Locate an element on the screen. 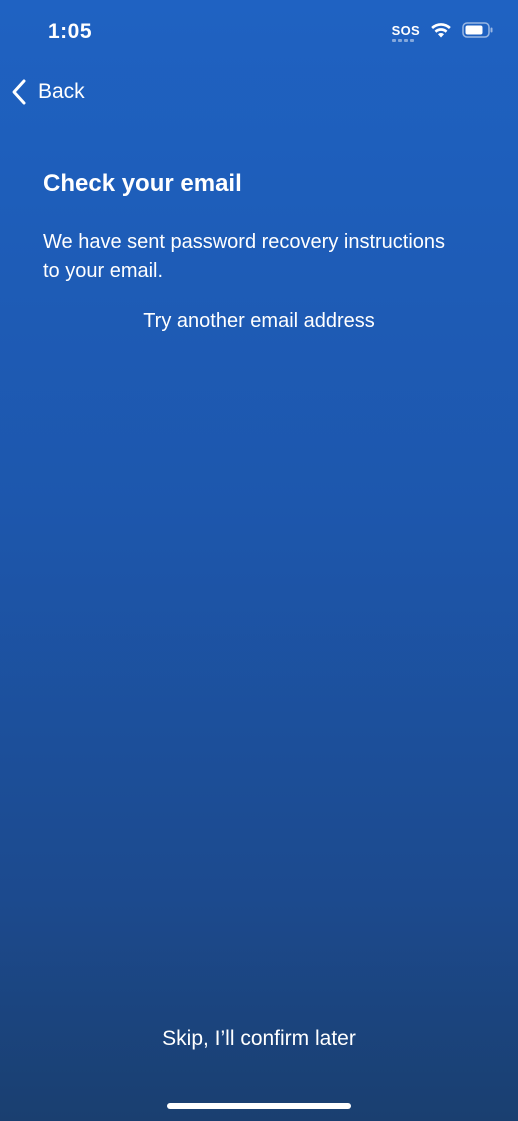 The height and width of the screenshot is (1121, 518). signal-bars-icon is located at coordinates (402, 40).